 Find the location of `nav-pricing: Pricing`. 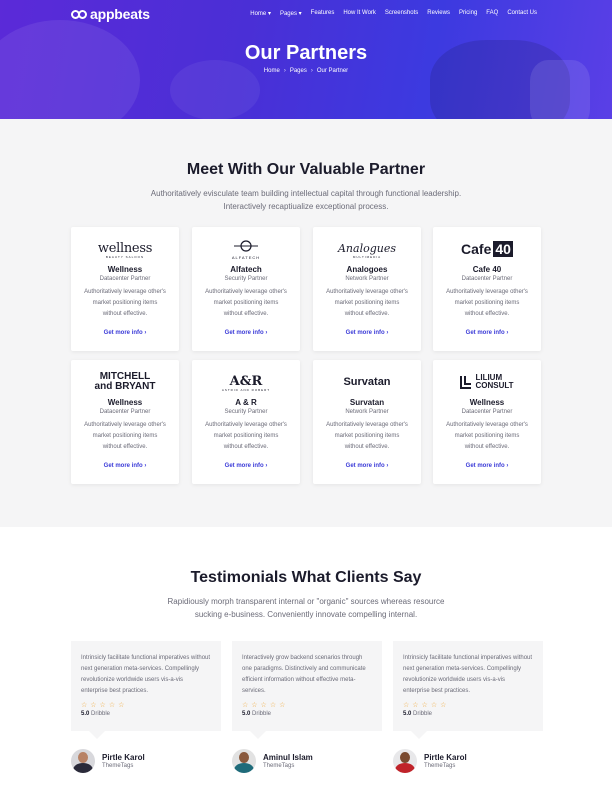

nav-pricing: Pricing is located at coordinates (468, 13).